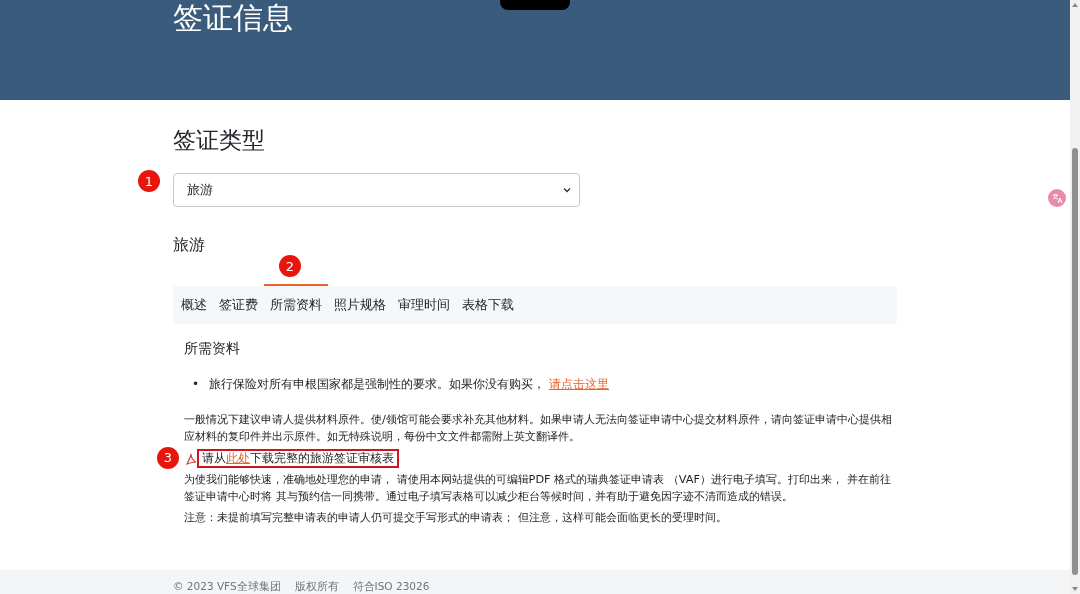 The width and height of the screenshot is (1080, 594). I want to click on chevron-icon, so click(567, 190).